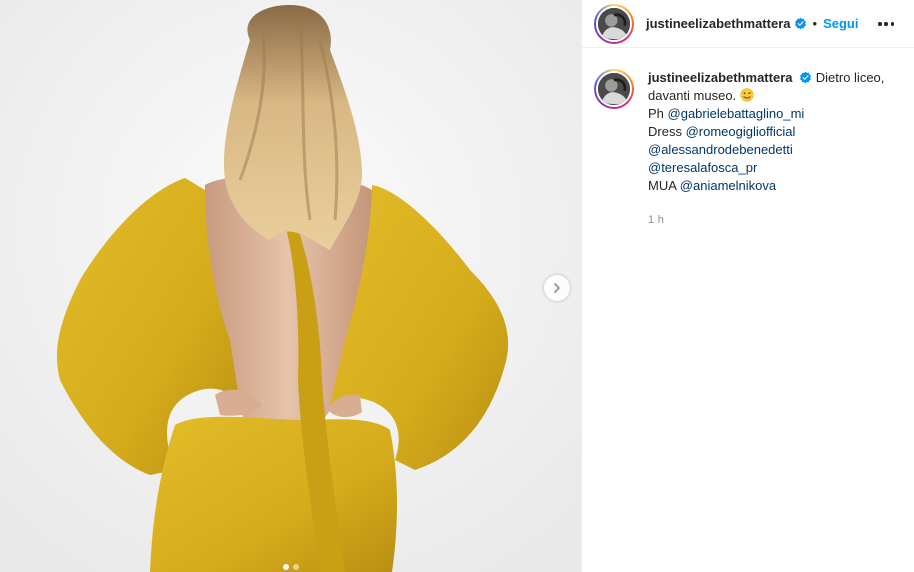  I want to click on credit-line: Ph @gabrielebattaglino_mi, so click(726, 113).